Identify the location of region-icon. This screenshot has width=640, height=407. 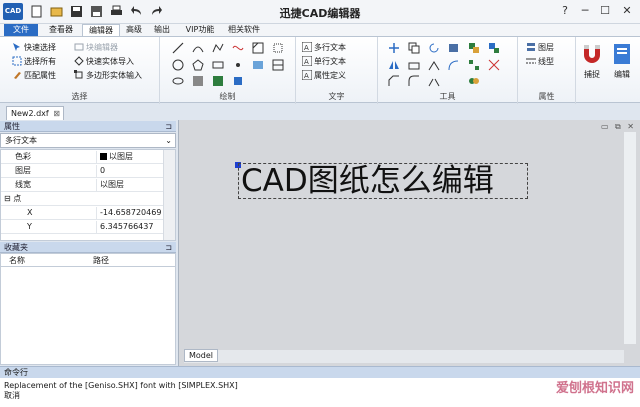
(218, 81).